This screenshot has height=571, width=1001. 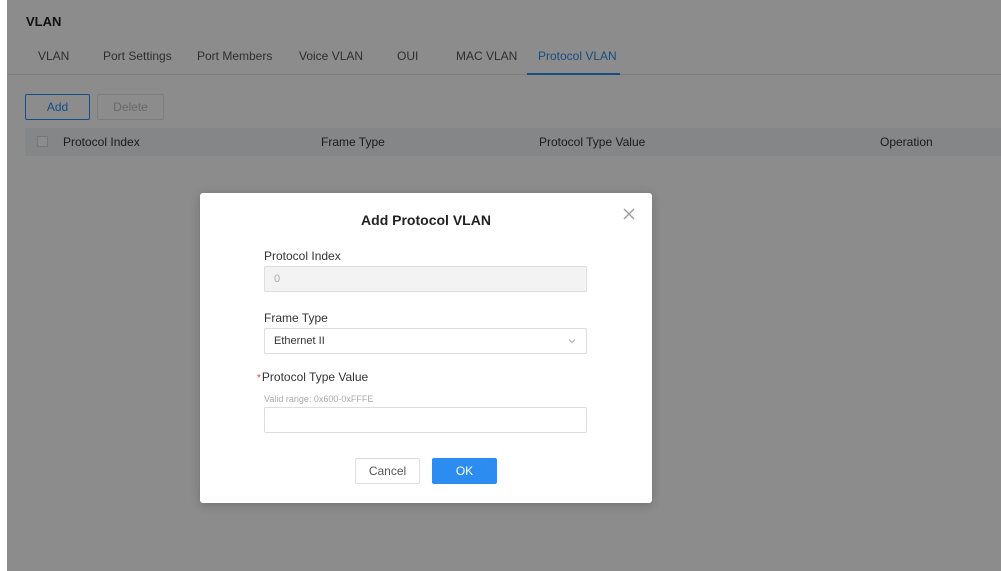 I want to click on left-edge, so click(x=3, y=285).